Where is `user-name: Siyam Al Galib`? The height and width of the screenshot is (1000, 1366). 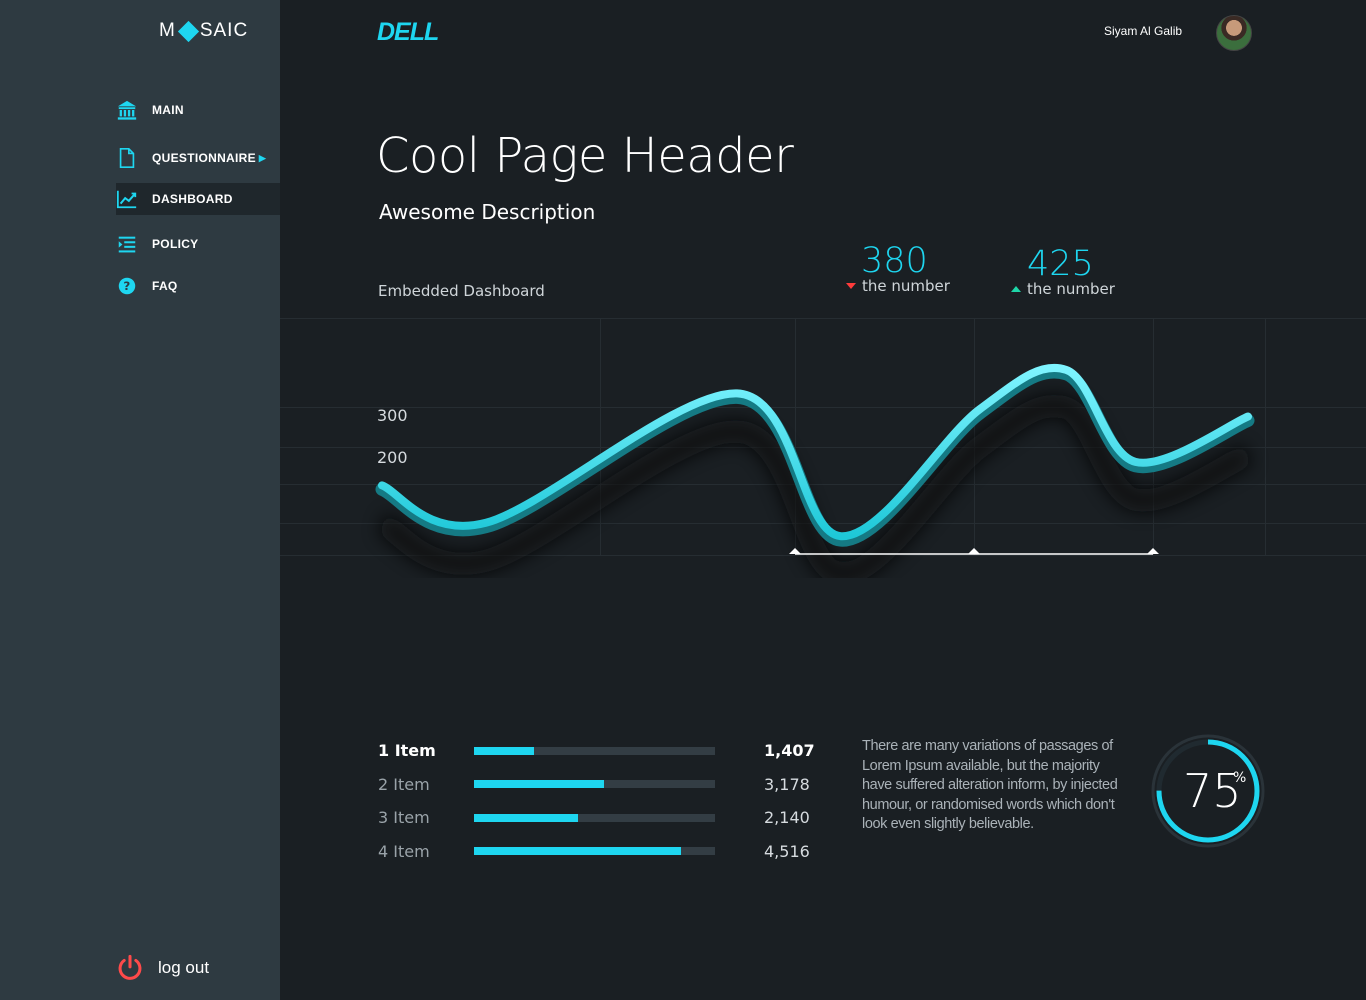
user-name: Siyam Al Galib is located at coordinates (1143, 31).